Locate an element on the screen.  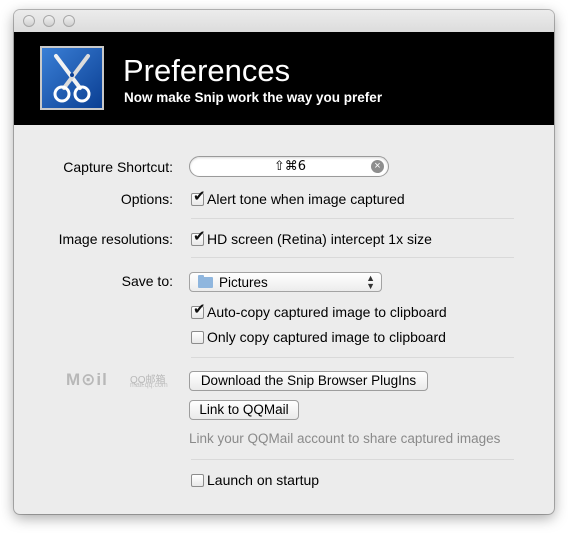
qqmail-logo-mark: M⊙il is located at coordinates (87, 379).